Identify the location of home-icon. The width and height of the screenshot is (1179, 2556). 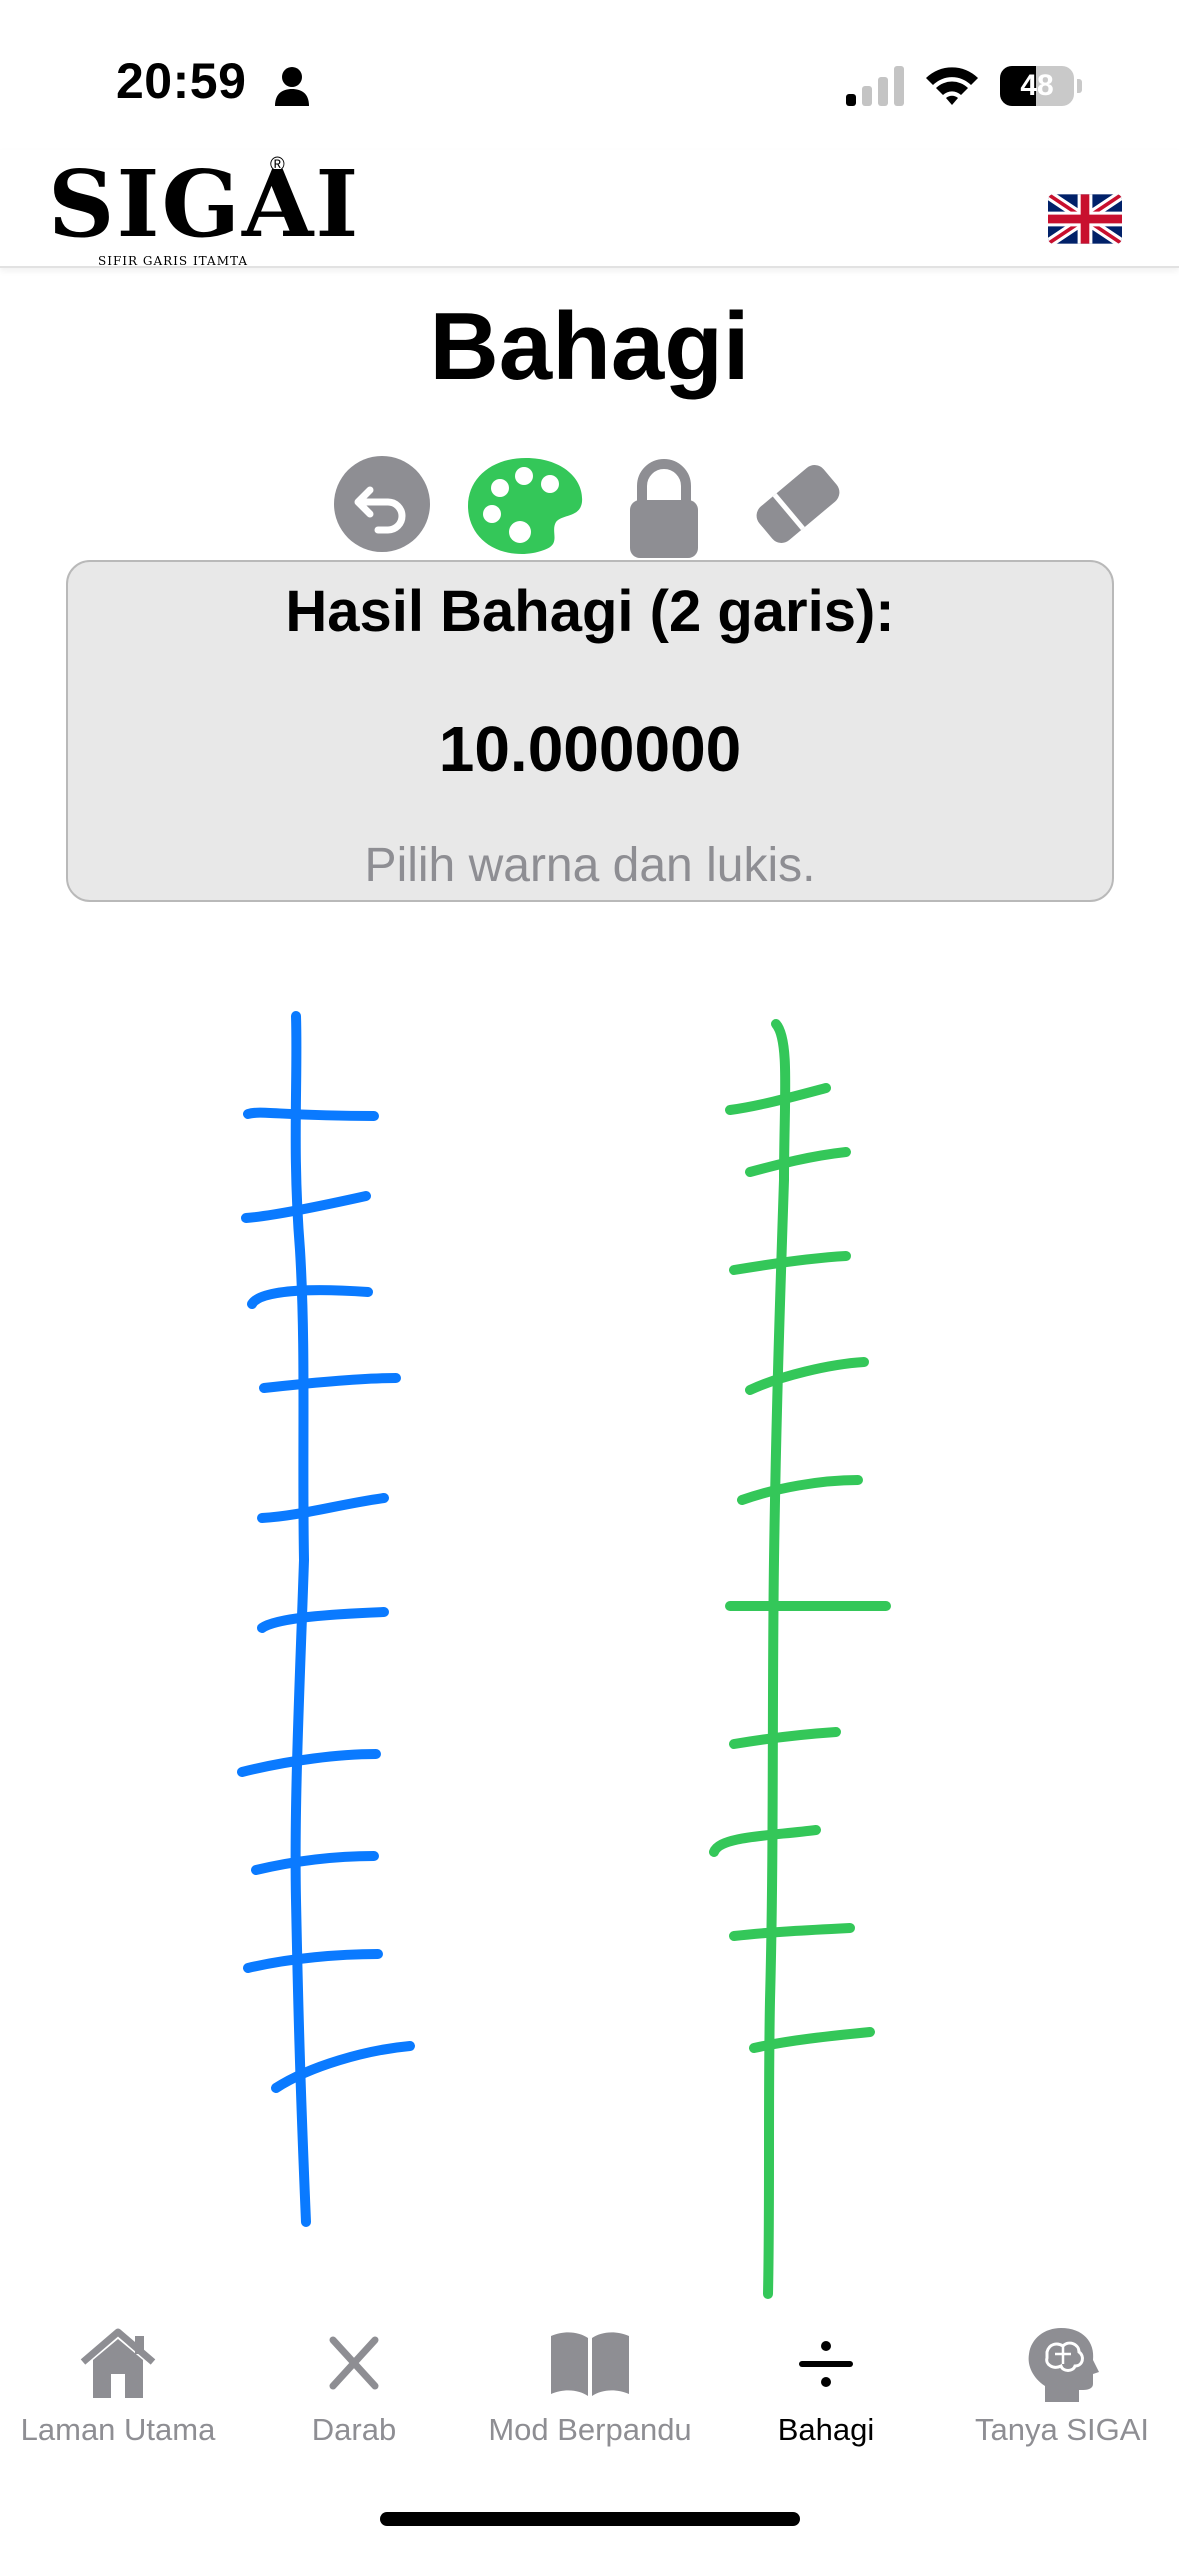
(118, 2363).